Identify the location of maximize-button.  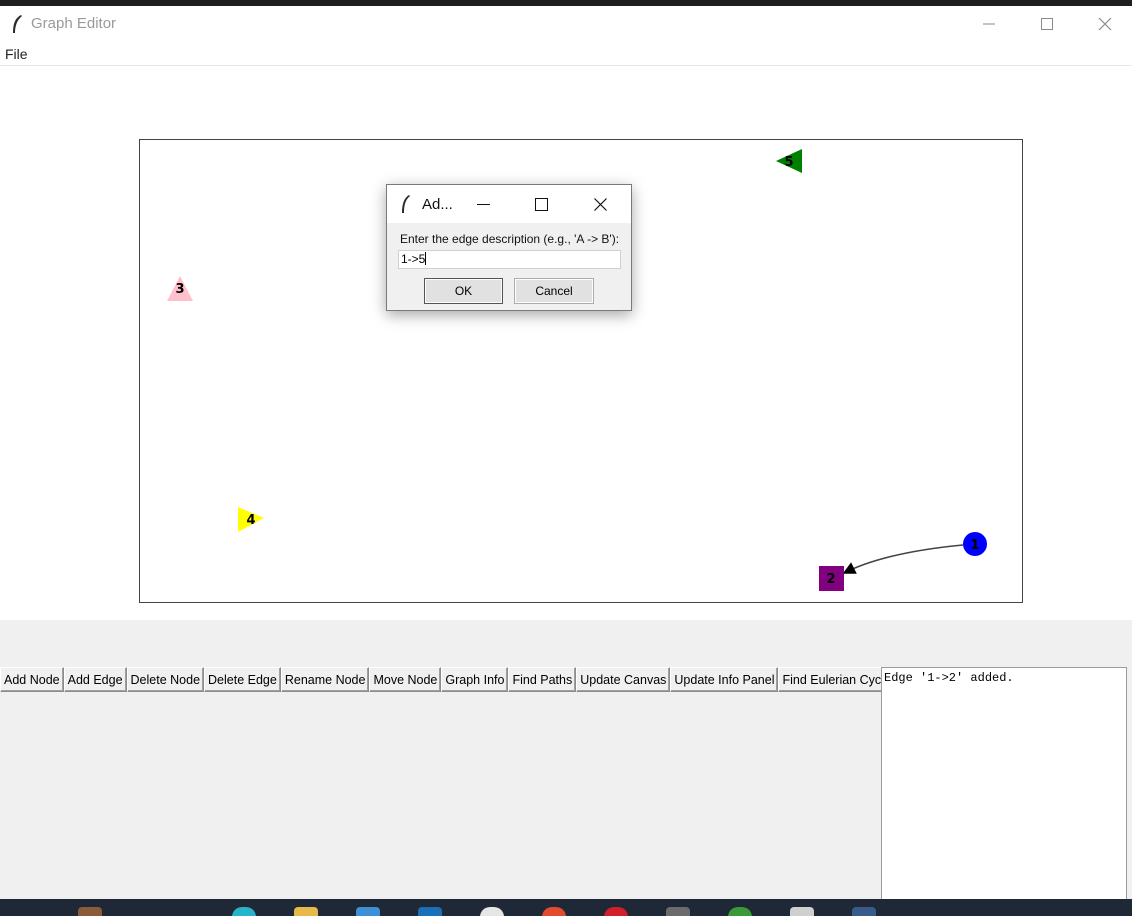
(1047, 24).